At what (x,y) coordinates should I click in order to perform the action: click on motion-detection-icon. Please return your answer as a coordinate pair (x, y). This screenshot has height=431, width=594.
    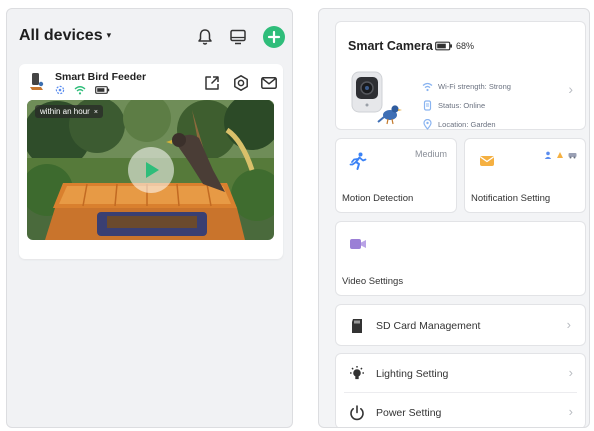
    Looking at the image, I should click on (358, 161).